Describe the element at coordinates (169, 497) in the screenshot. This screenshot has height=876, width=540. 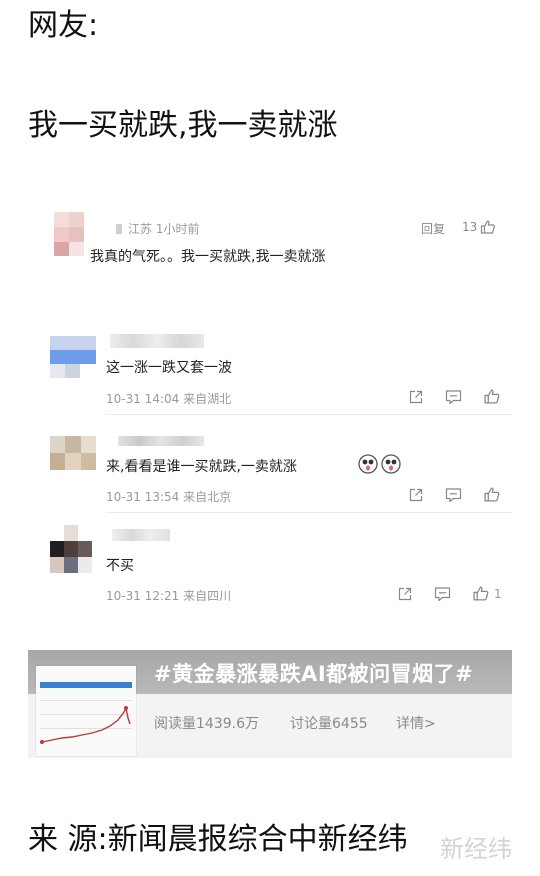
I see `comment-meta: 10-31 13:54 来自北京` at that location.